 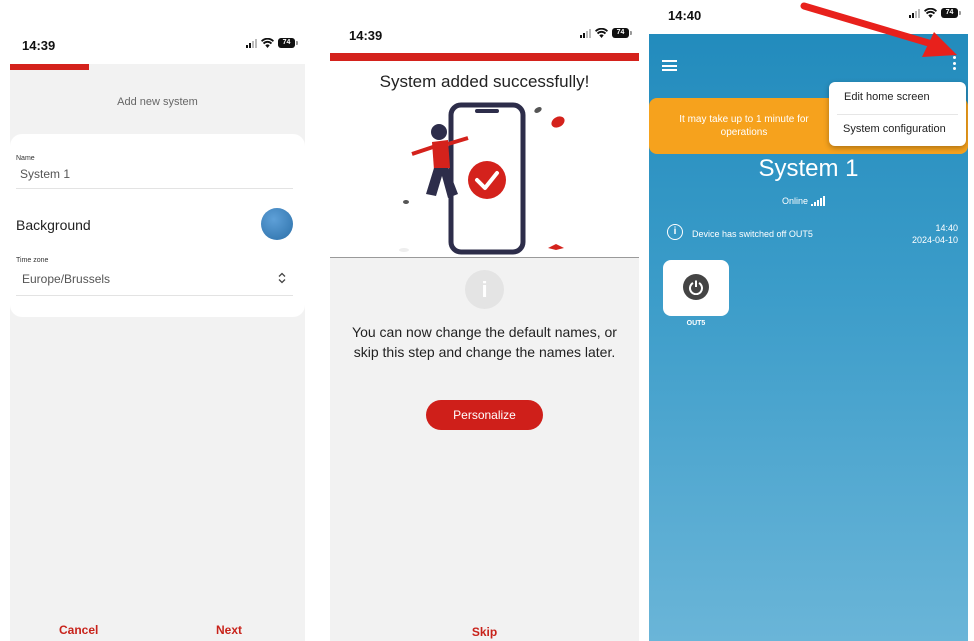 I want to click on hamburger-menu-icon, so click(x=669, y=65).